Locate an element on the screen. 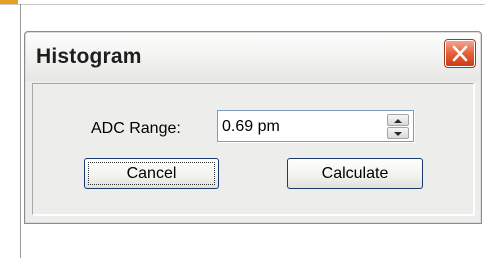 The height and width of the screenshot is (258, 485). arrow-up-icon is located at coordinates (398, 121).